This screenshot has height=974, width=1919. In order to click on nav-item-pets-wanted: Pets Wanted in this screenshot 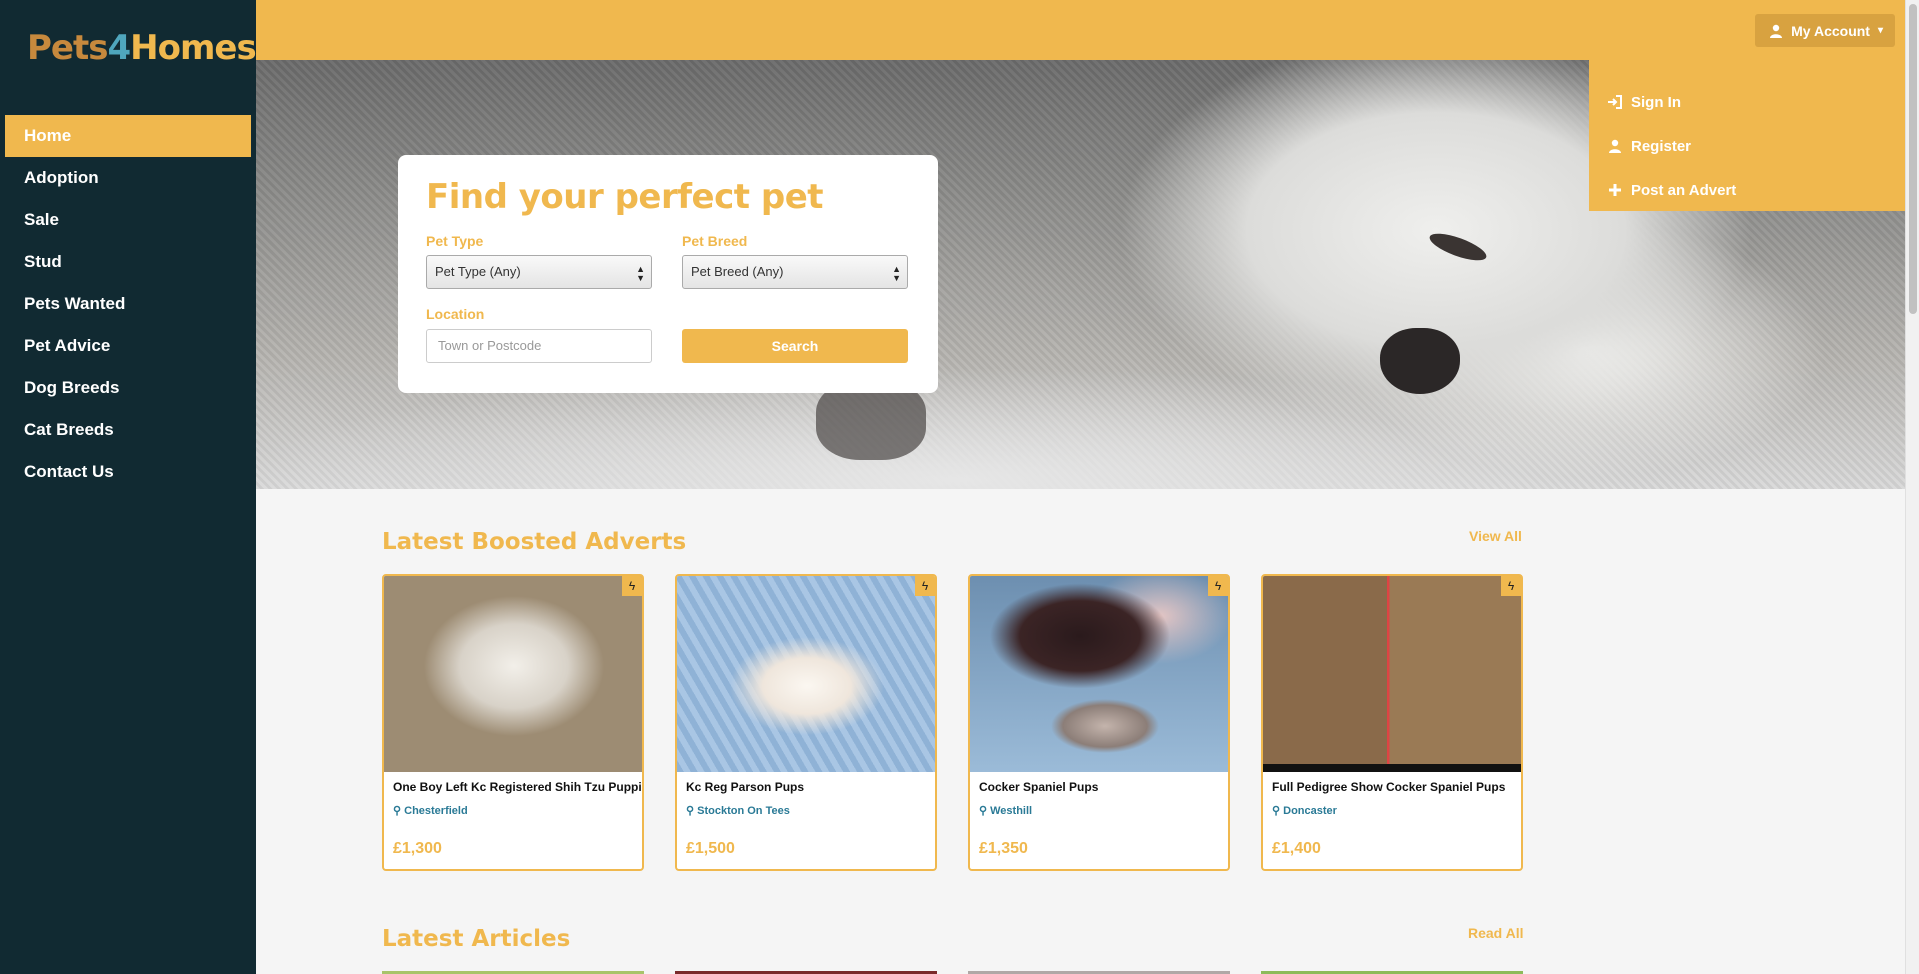, I will do `click(128, 304)`.